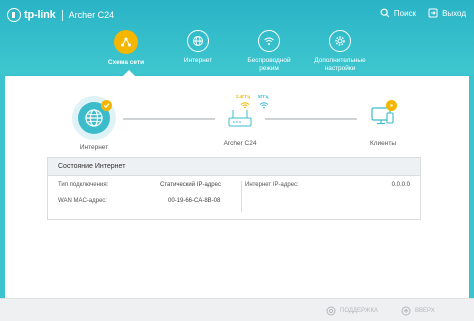 The image size is (474, 321). I want to click on nav-wireless: Беспроводной режим, so click(269, 51).